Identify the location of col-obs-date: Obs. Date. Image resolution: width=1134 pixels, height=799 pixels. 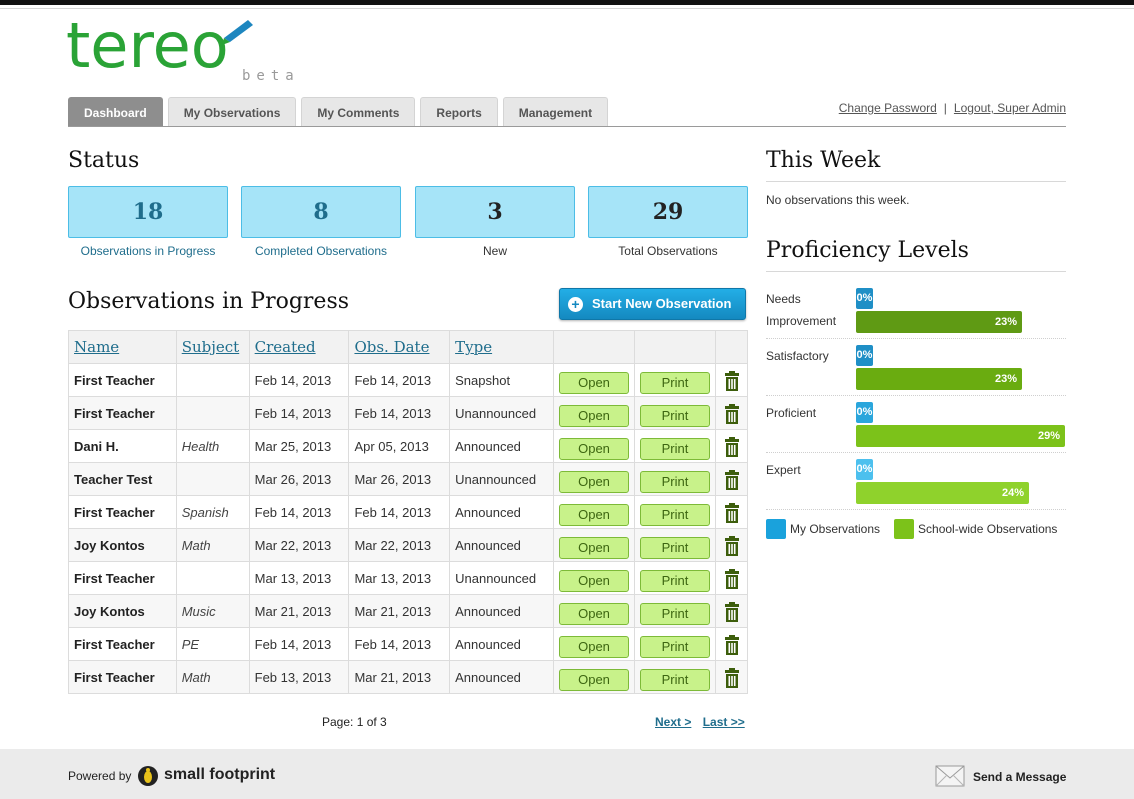
(399, 347).